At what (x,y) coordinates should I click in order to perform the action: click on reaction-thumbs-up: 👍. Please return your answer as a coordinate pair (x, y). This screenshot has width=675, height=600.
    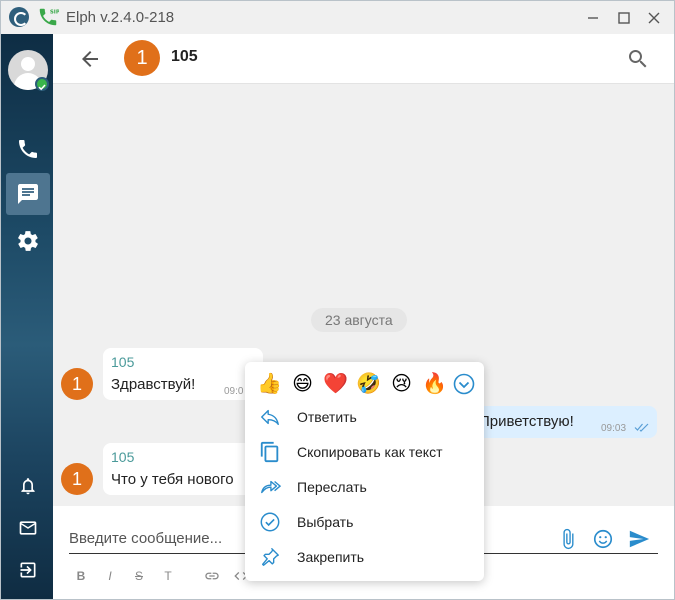
    Looking at the image, I should click on (269, 383).